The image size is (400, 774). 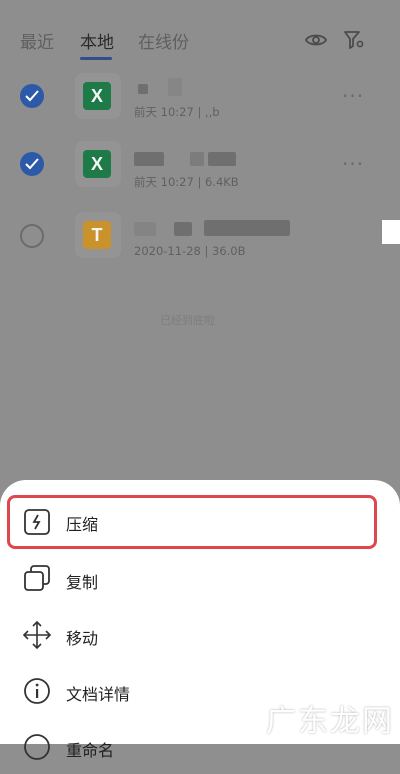 What do you see at coordinates (200, 96) in the screenshot?
I see `file-row: X 前天 10:27 | ,,b ···` at bounding box center [200, 96].